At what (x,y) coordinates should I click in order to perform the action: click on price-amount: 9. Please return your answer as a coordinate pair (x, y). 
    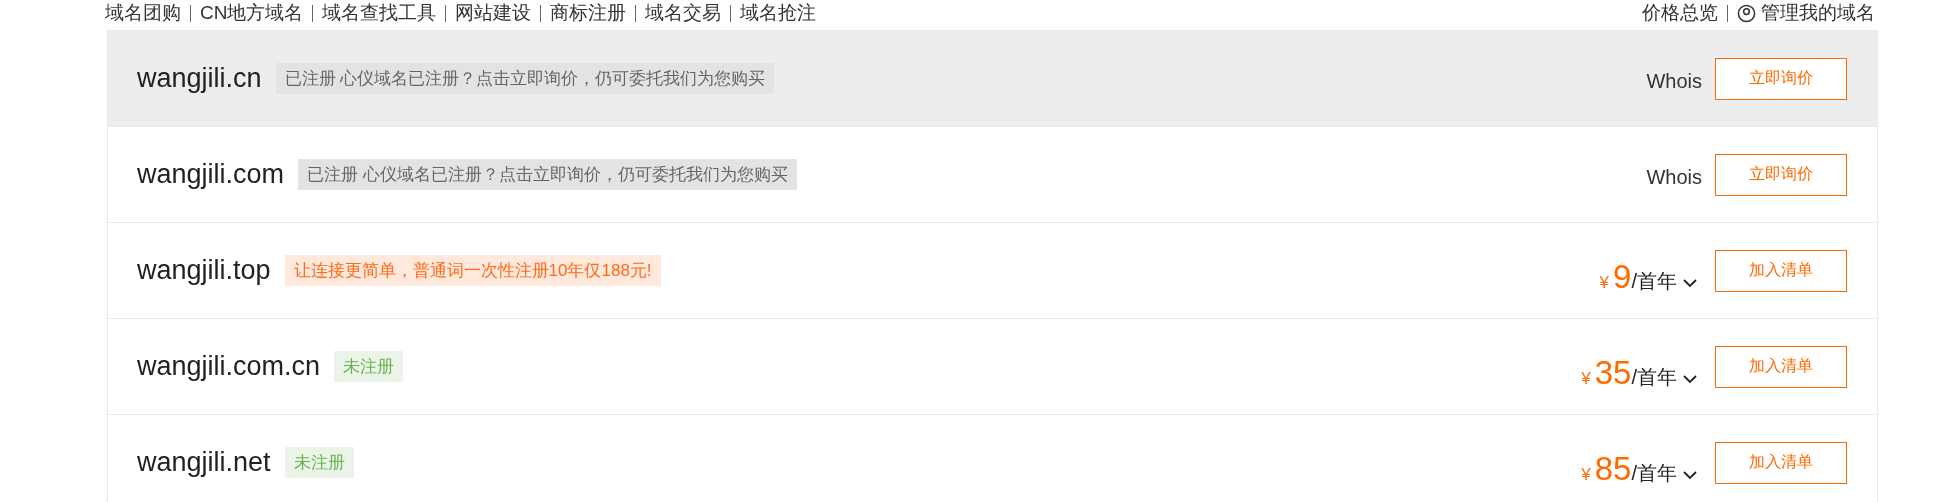
    Looking at the image, I should click on (1622, 276).